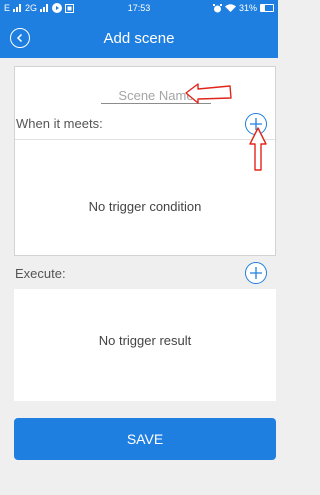 This screenshot has height=495, width=320. Describe the element at coordinates (267, 8) in the screenshot. I see `battery-icon` at that location.